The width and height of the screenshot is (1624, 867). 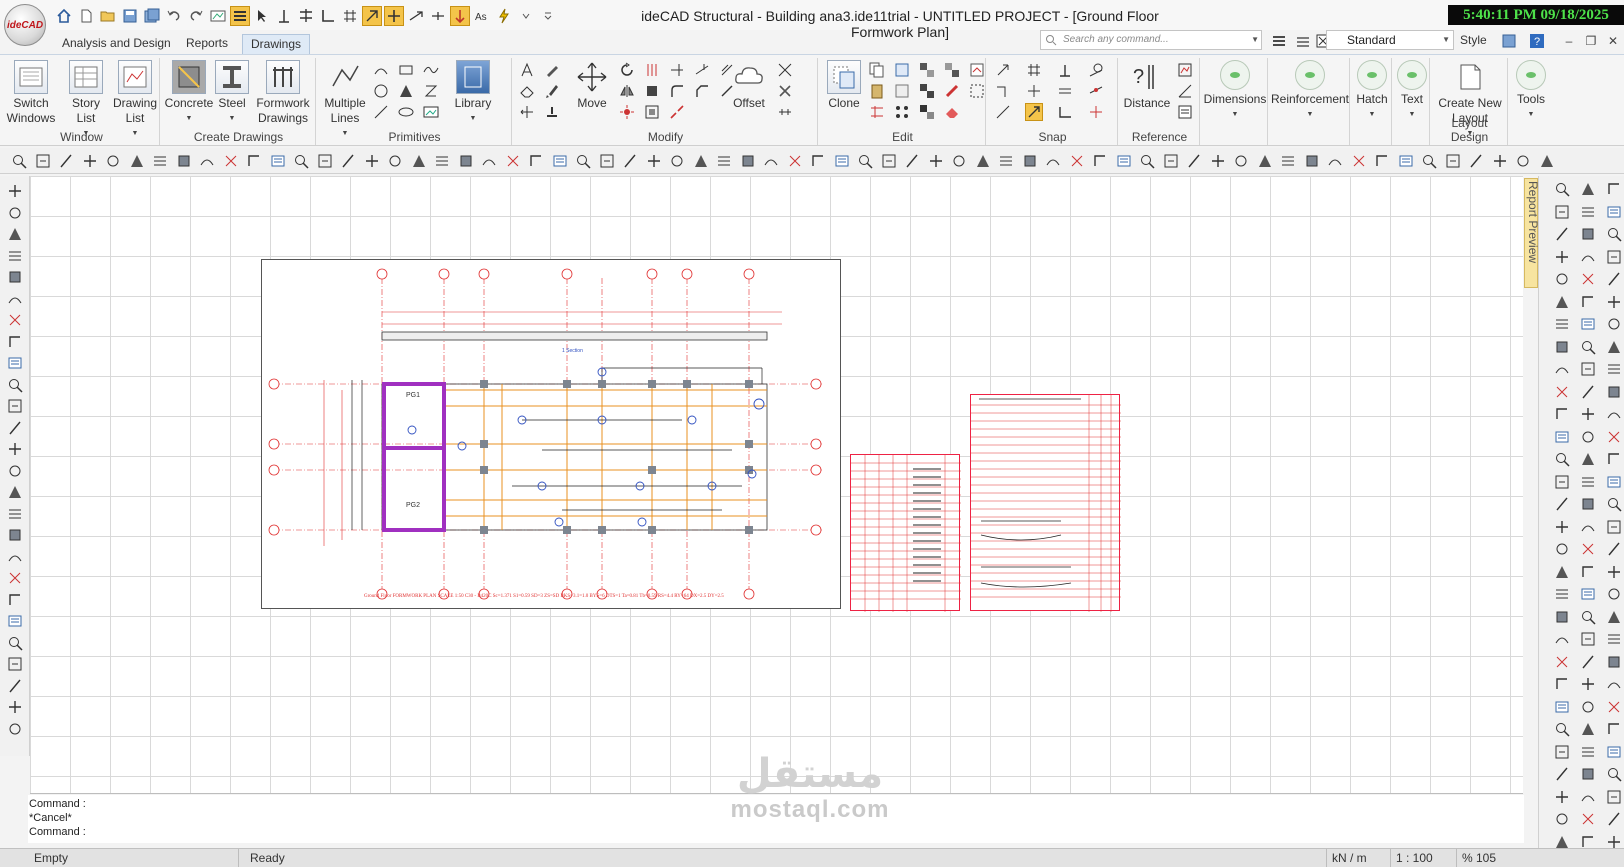 I want to click on style-menu: Style, so click(x=1473, y=40).